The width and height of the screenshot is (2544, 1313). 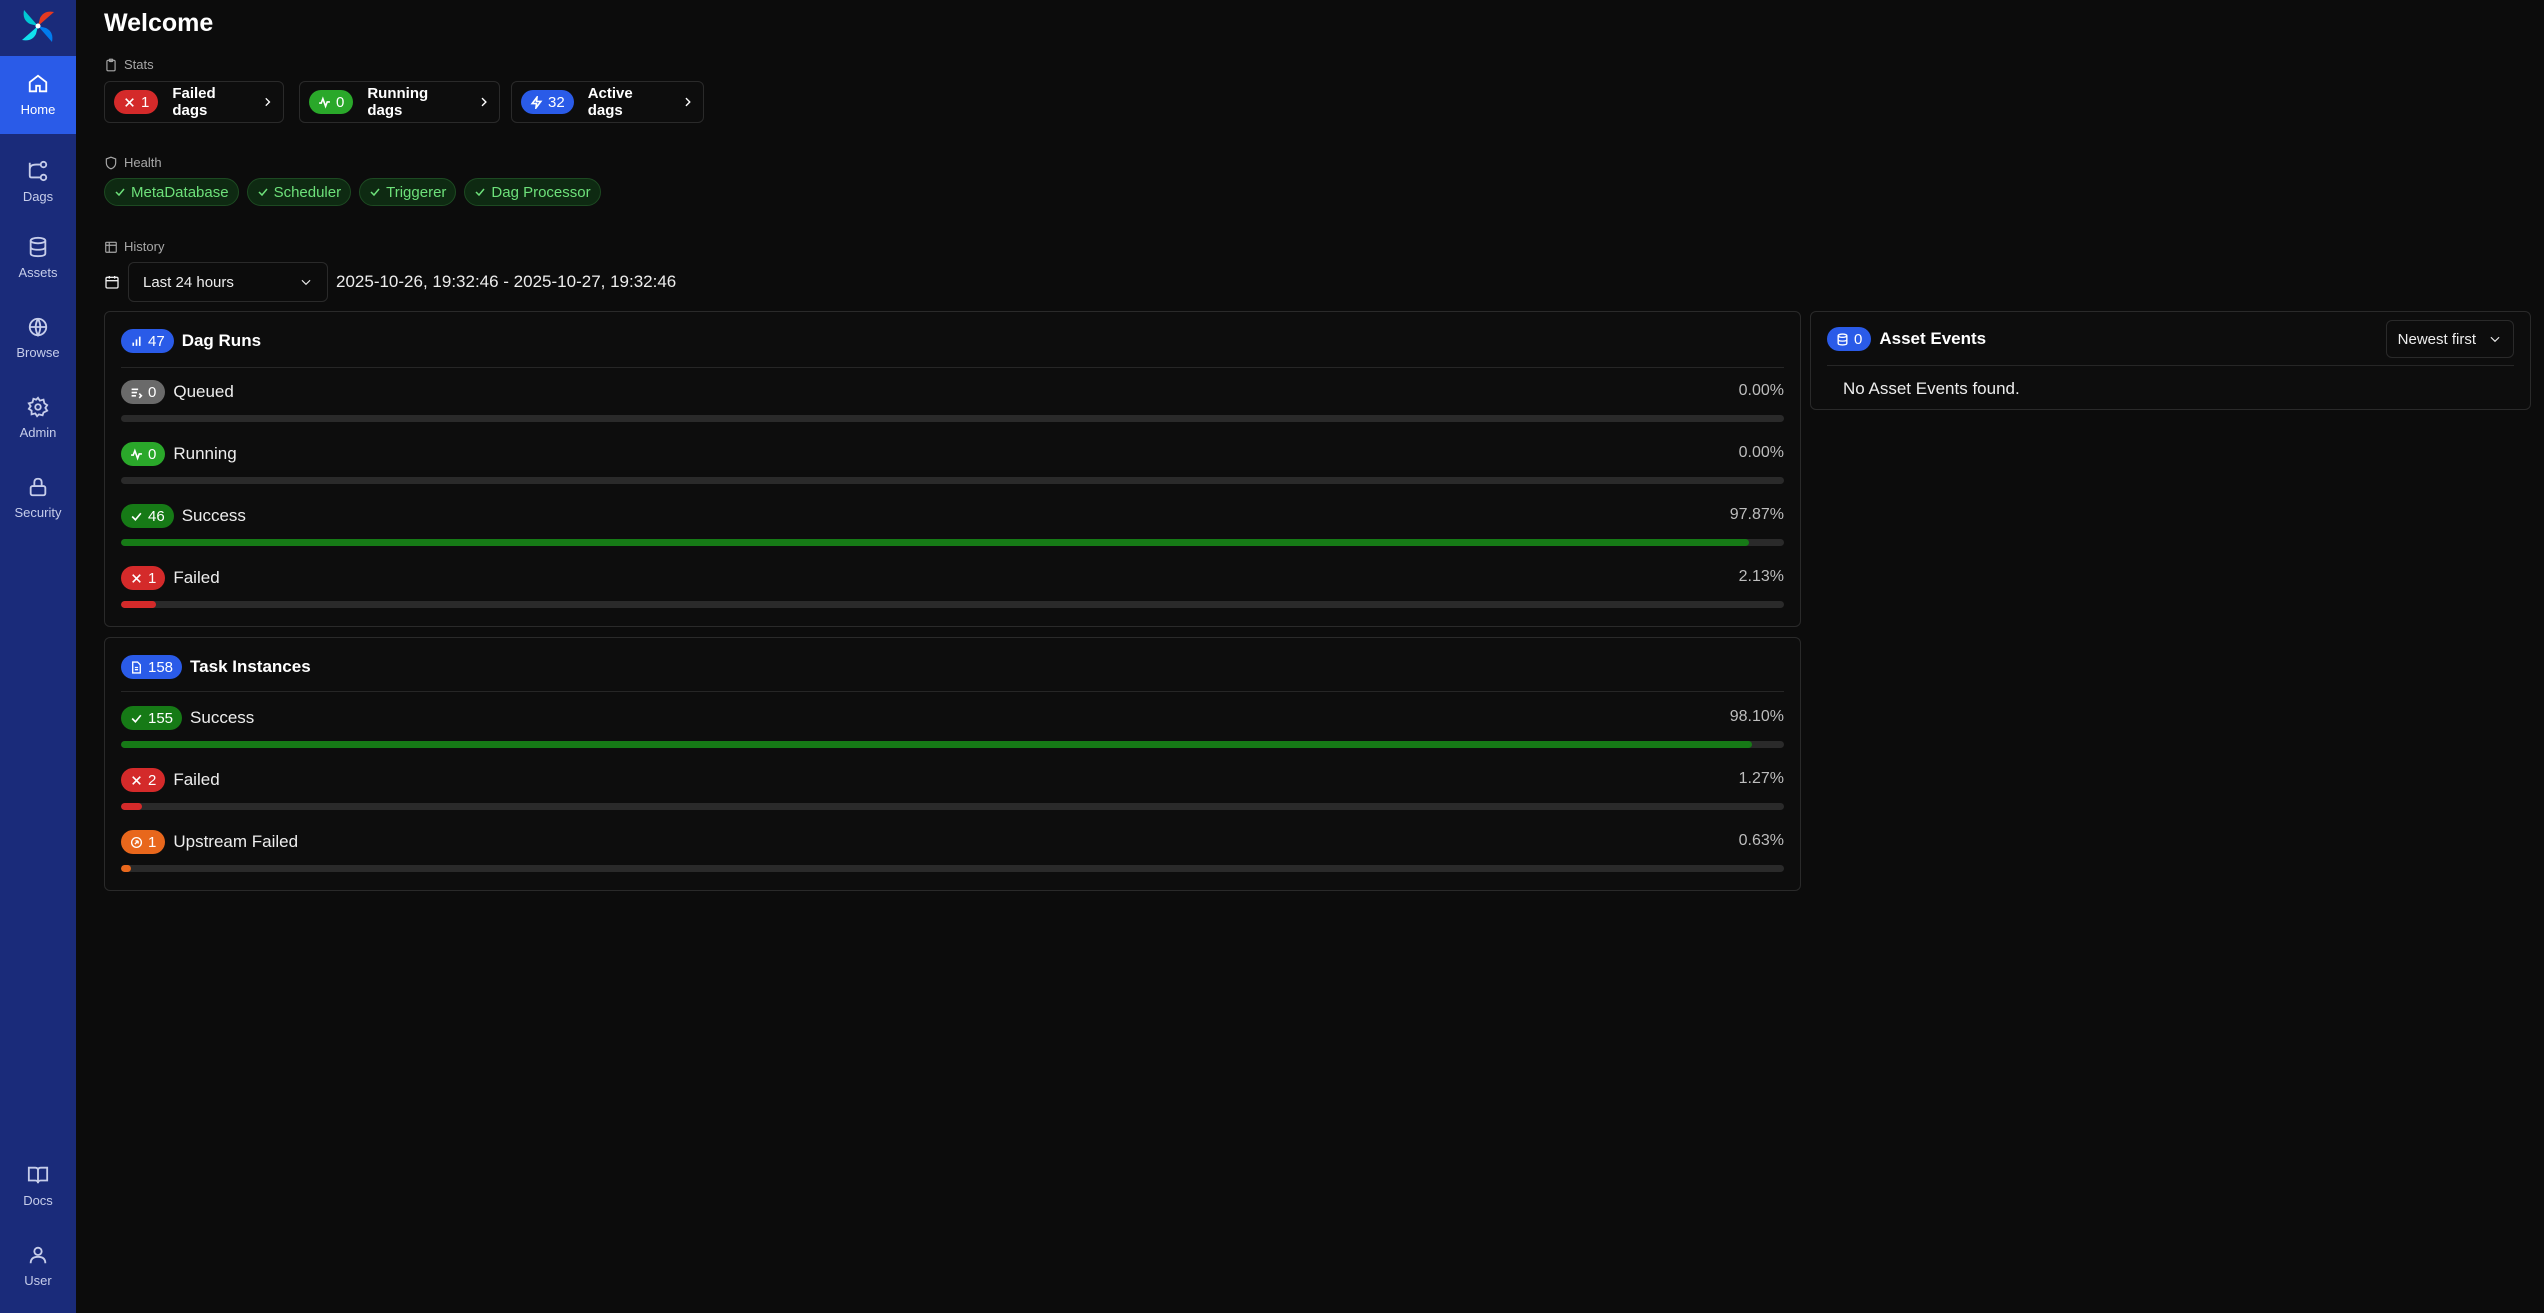 I want to click on bar-chart-icon, so click(x=136, y=341).